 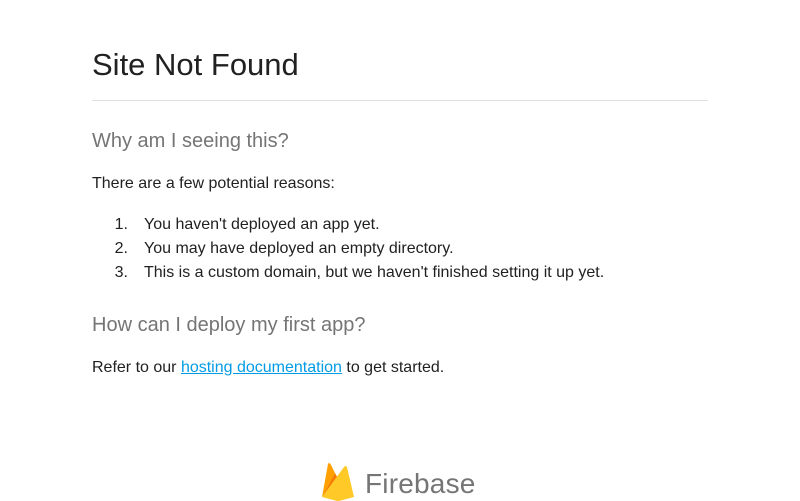 What do you see at coordinates (195, 64) in the screenshot?
I see `page-title: Site Not Found` at bounding box center [195, 64].